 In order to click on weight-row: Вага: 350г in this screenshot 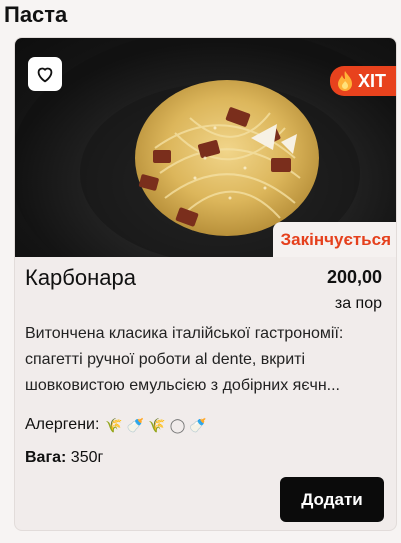, I will do `click(64, 458)`.